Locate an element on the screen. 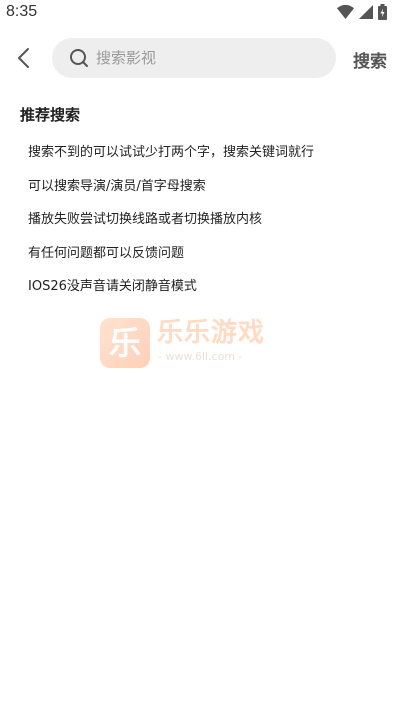  recommend-tip: 可以搜索导演/演员/首字母搜索 is located at coordinates (117, 186).